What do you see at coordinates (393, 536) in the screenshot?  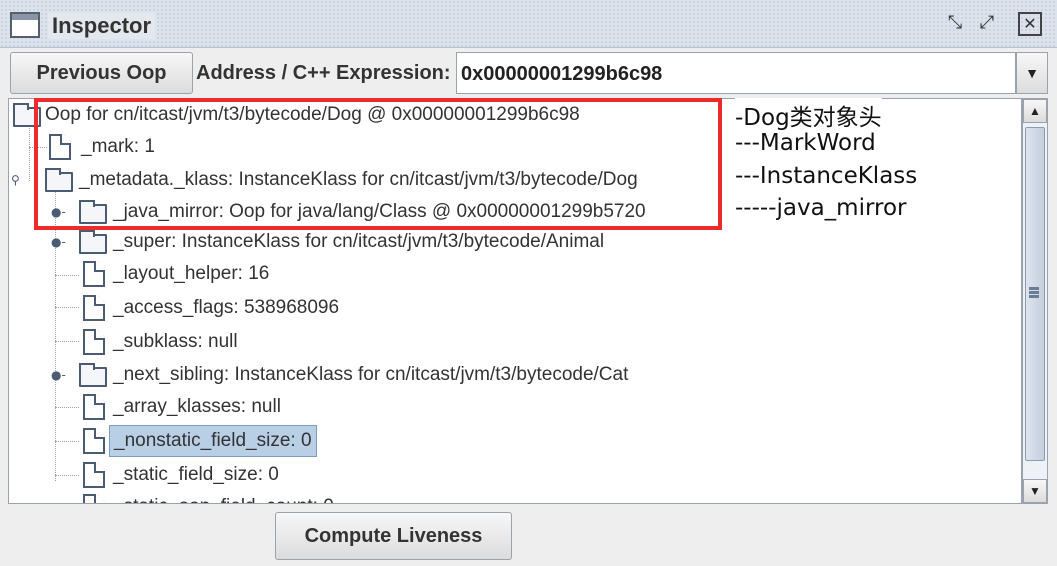 I see `compute-liveness-button: Compute Liveness` at bounding box center [393, 536].